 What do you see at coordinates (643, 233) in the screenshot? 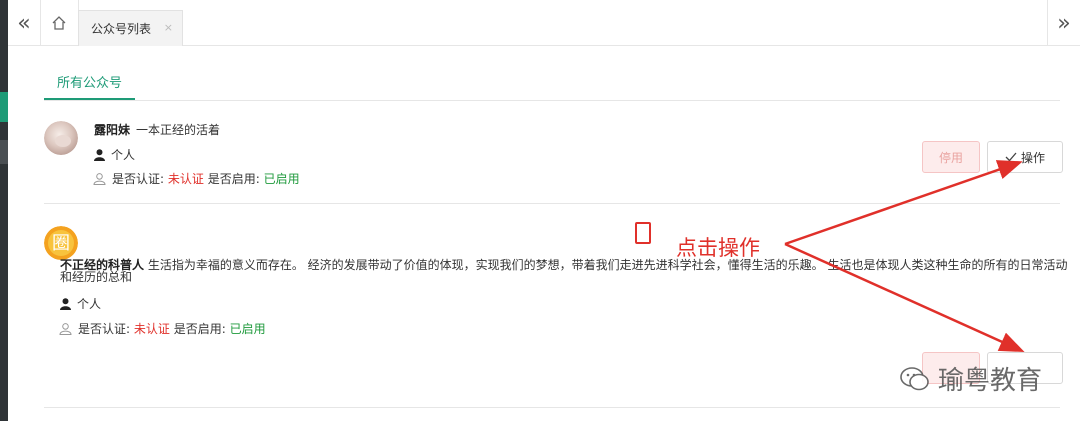
I see `annotation-box` at bounding box center [643, 233].